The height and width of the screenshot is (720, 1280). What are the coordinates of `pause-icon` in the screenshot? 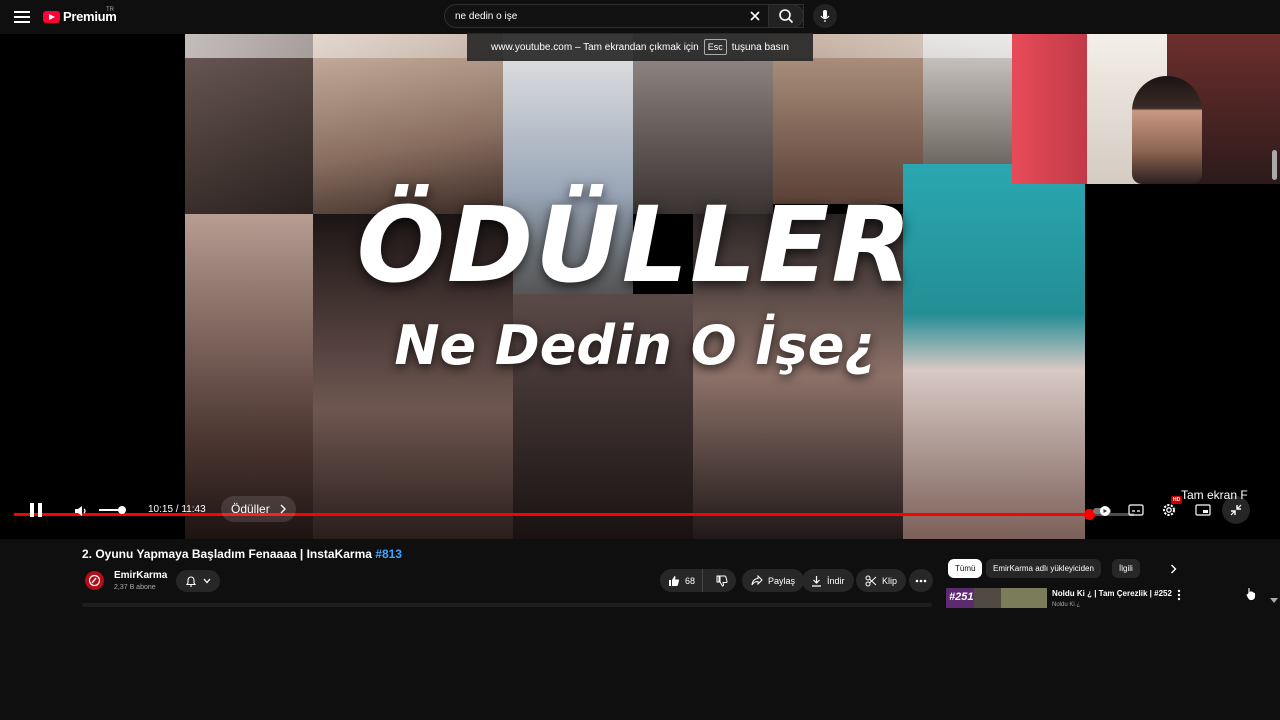 It's located at (36, 510).